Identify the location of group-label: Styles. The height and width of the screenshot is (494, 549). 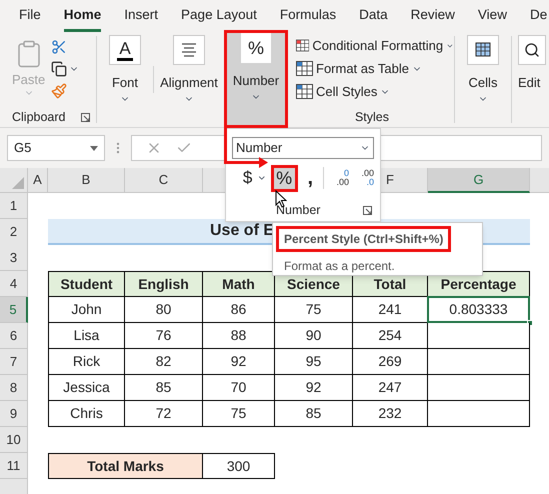
(372, 117).